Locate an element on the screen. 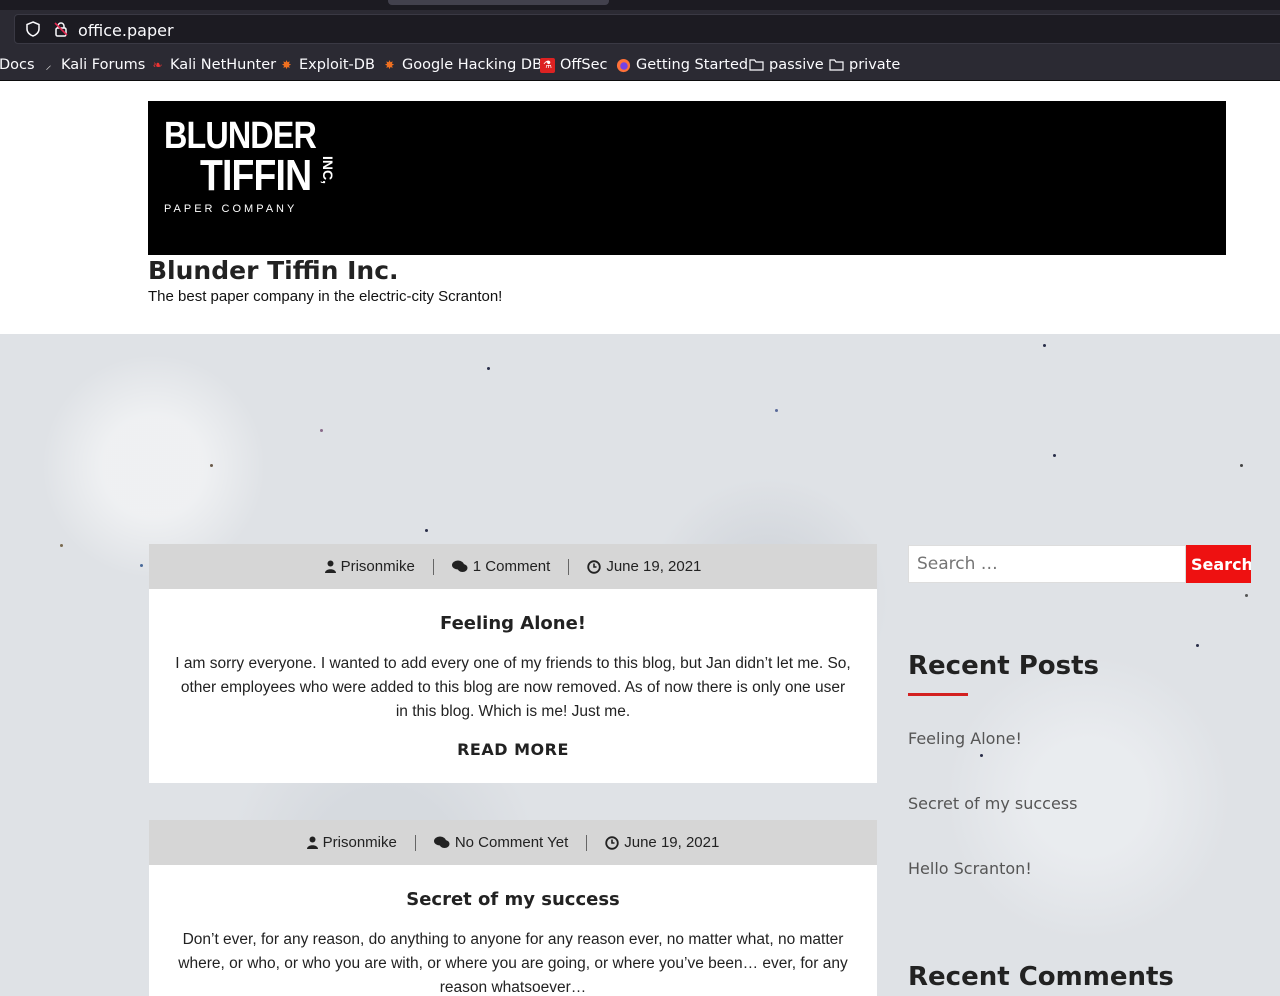 The height and width of the screenshot is (996, 1280). recent-comments-heading: Recent Comments is located at coordinates (1041, 977).